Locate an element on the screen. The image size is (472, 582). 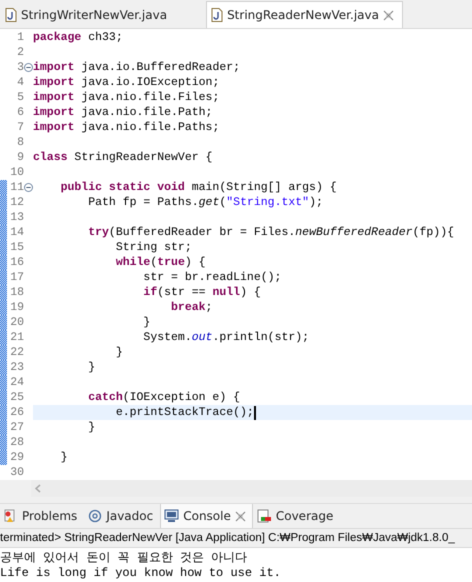
code-line: package ch33; is located at coordinates (78, 37).